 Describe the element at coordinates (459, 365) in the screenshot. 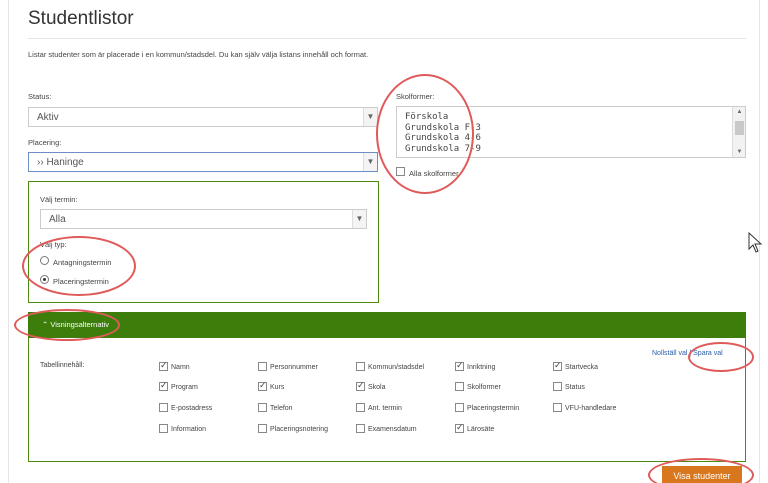

I see `checkbox-inriktning` at that location.